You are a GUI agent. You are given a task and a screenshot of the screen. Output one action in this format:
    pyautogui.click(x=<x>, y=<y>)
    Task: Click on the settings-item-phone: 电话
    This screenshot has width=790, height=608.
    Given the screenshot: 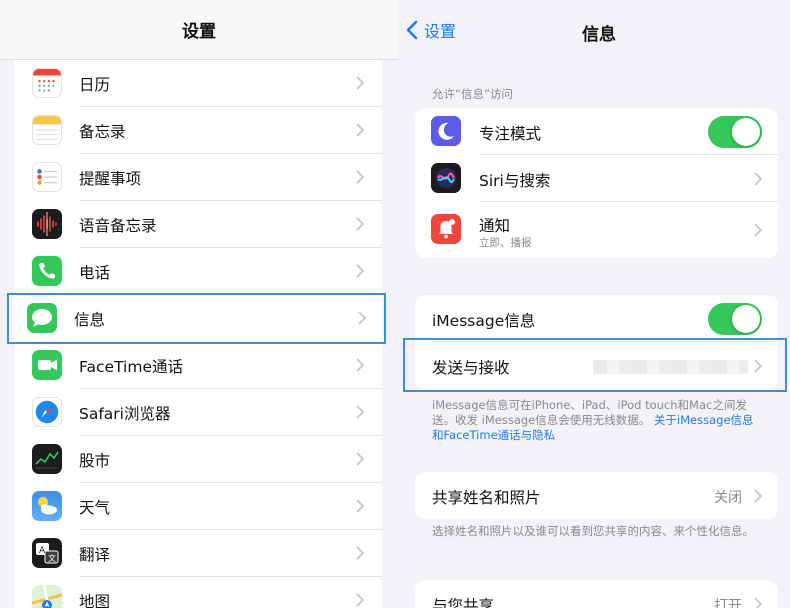 What is the action you would take?
    pyautogui.click(x=198, y=271)
    